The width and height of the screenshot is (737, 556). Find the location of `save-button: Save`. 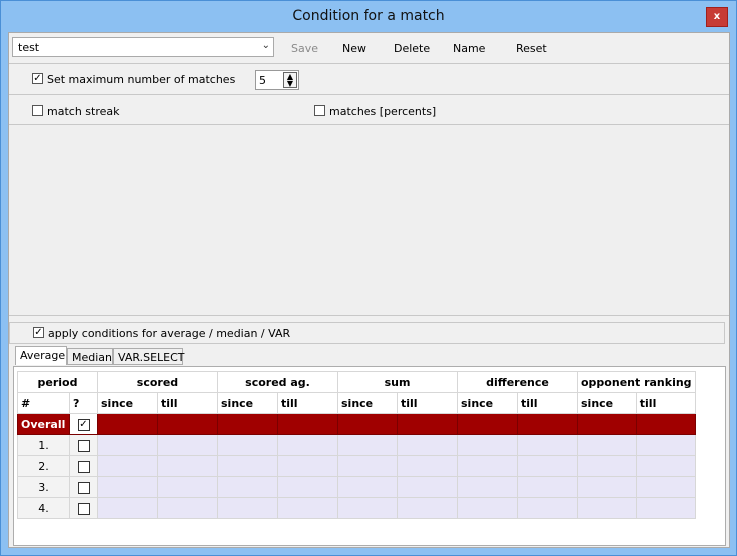

save-button: Save is located at coordinates (304, 48).